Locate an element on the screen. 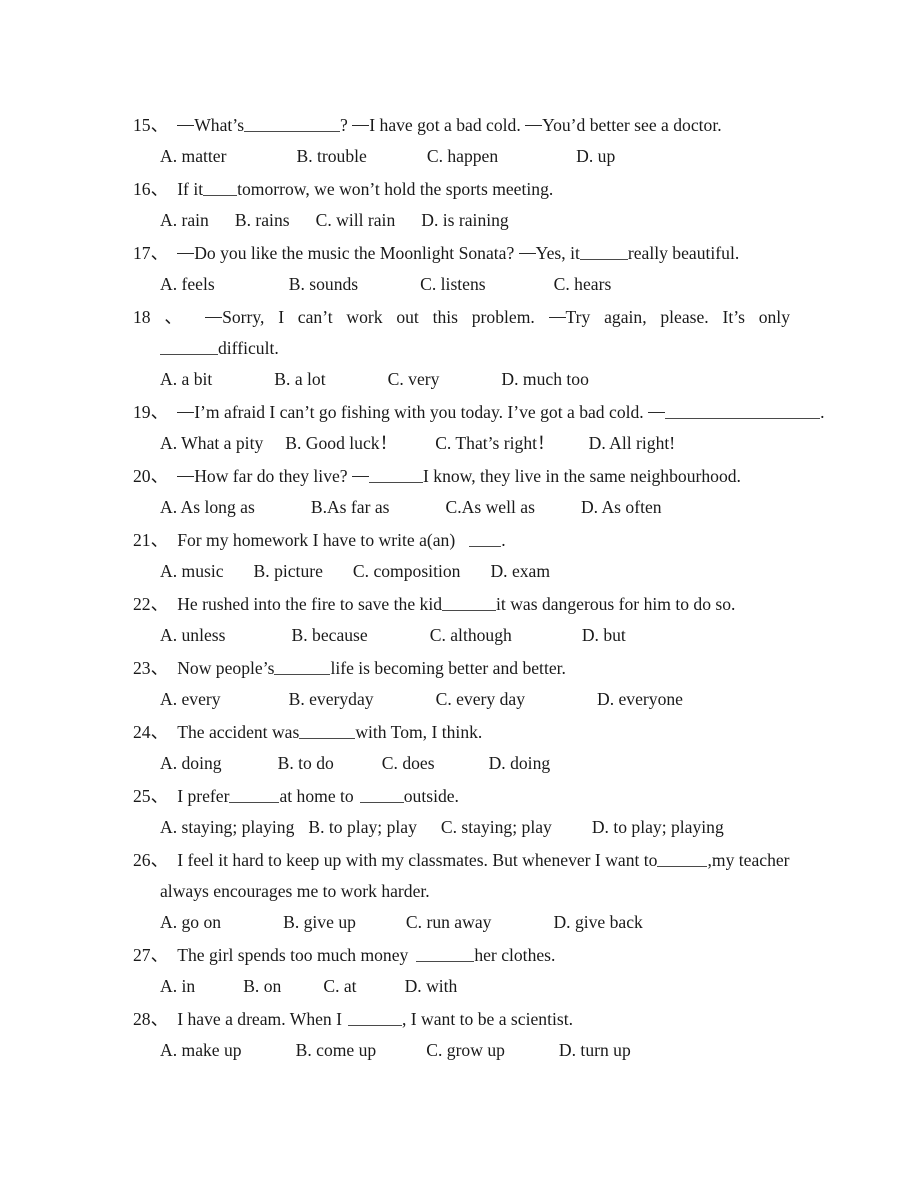 The width and height of the screenshot is (920, 1191). option-d: D. turn up is located at coordinates (595, 1050).